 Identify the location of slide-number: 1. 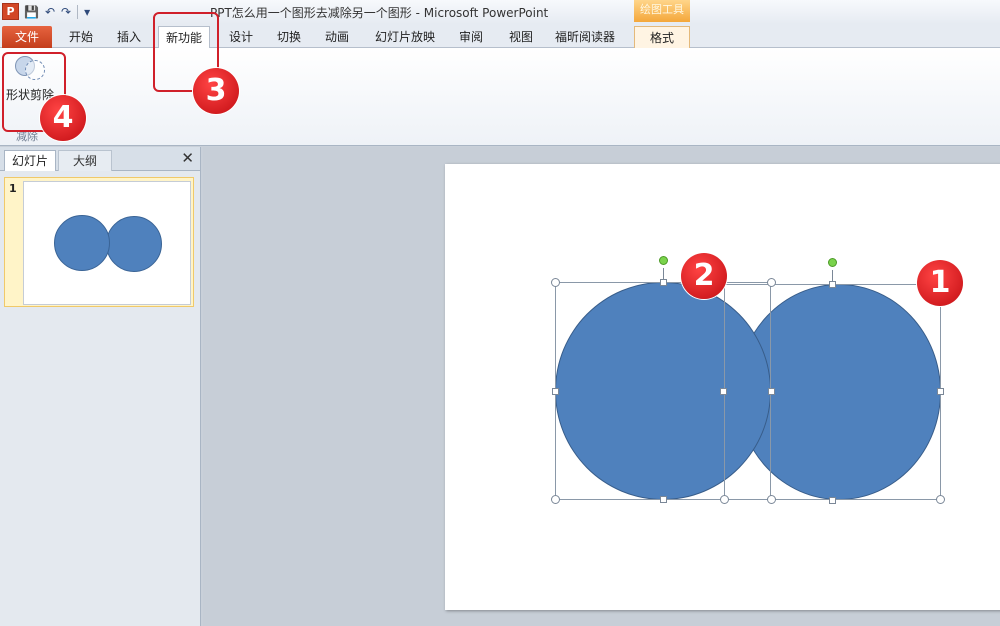
(13, 188).